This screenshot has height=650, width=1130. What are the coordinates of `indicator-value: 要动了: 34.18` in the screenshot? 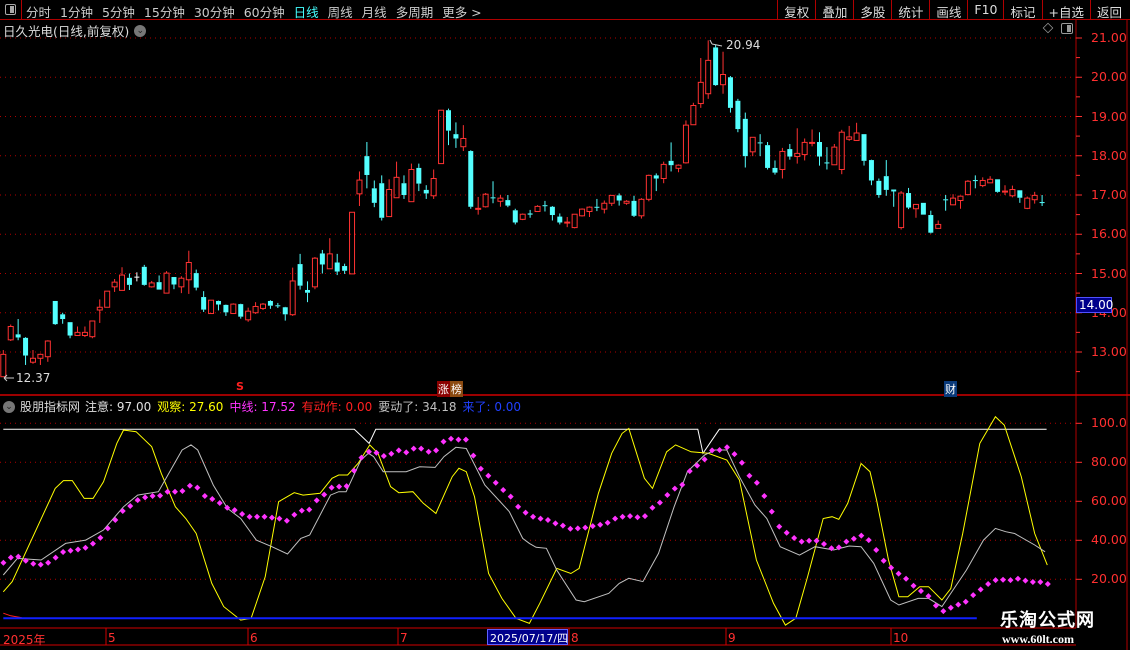 It's located at (417, 407).